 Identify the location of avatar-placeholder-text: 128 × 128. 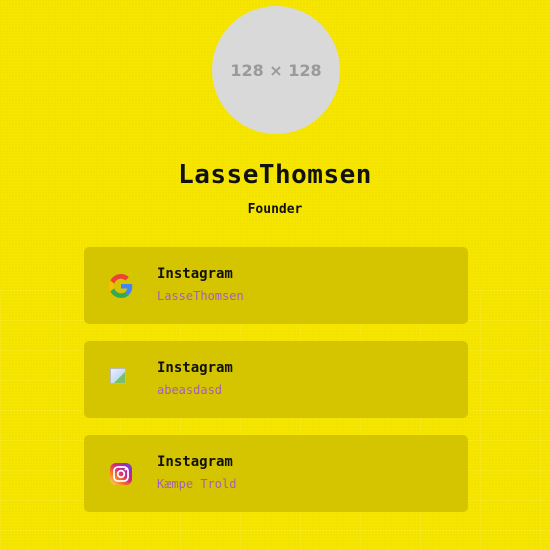
(276, 70).